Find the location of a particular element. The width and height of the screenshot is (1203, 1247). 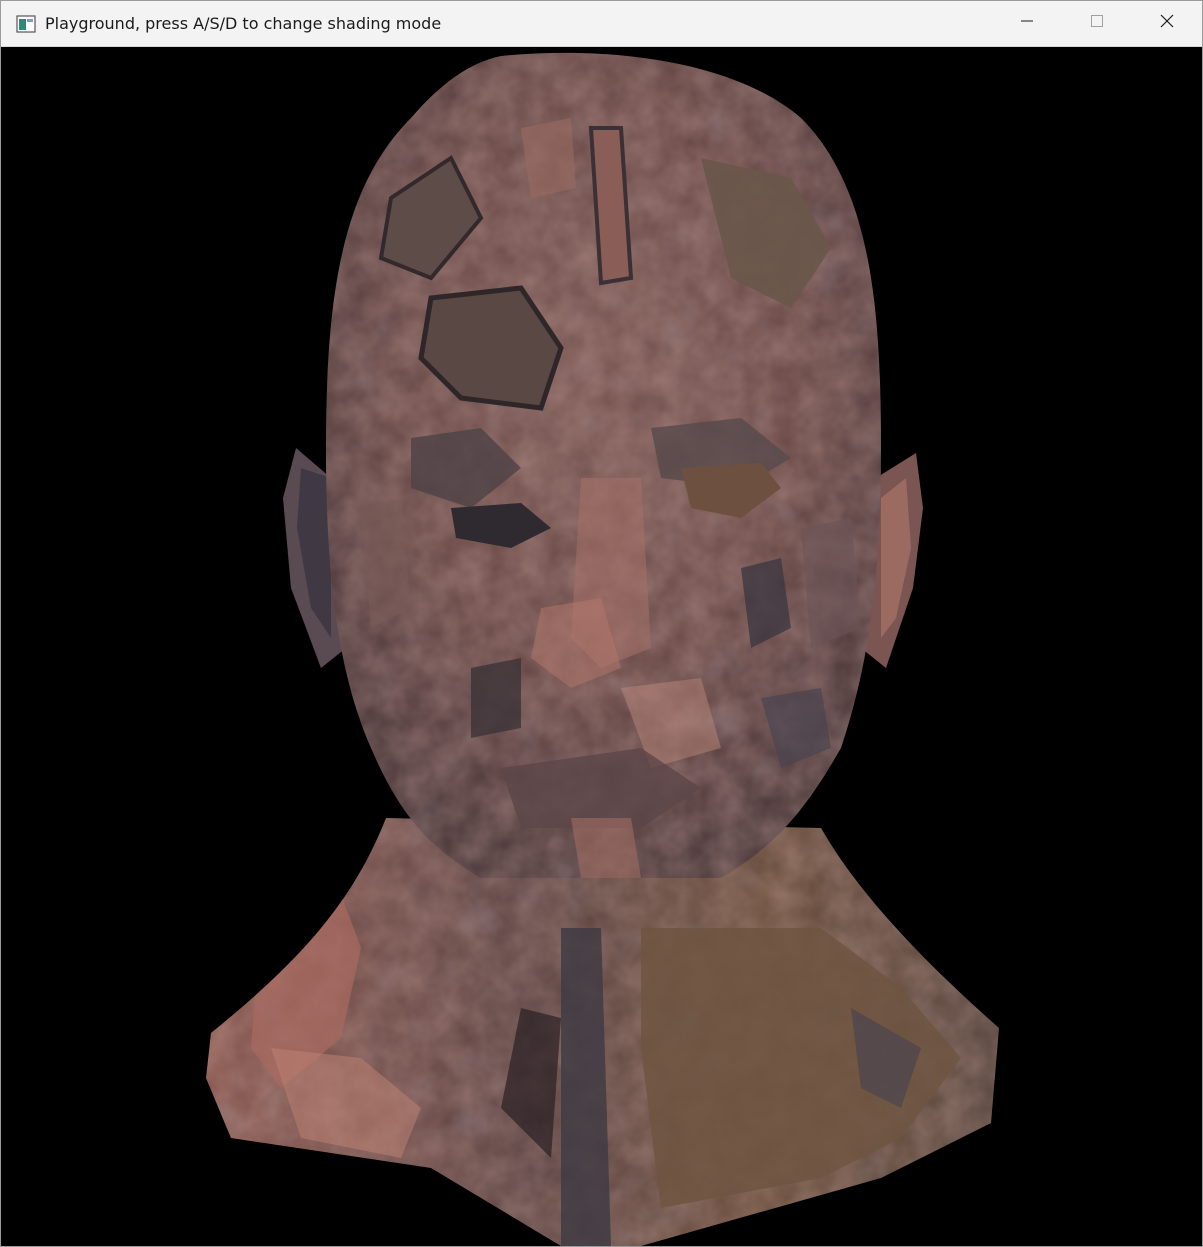

maximize-icon is located at coordinates (1097, 23).